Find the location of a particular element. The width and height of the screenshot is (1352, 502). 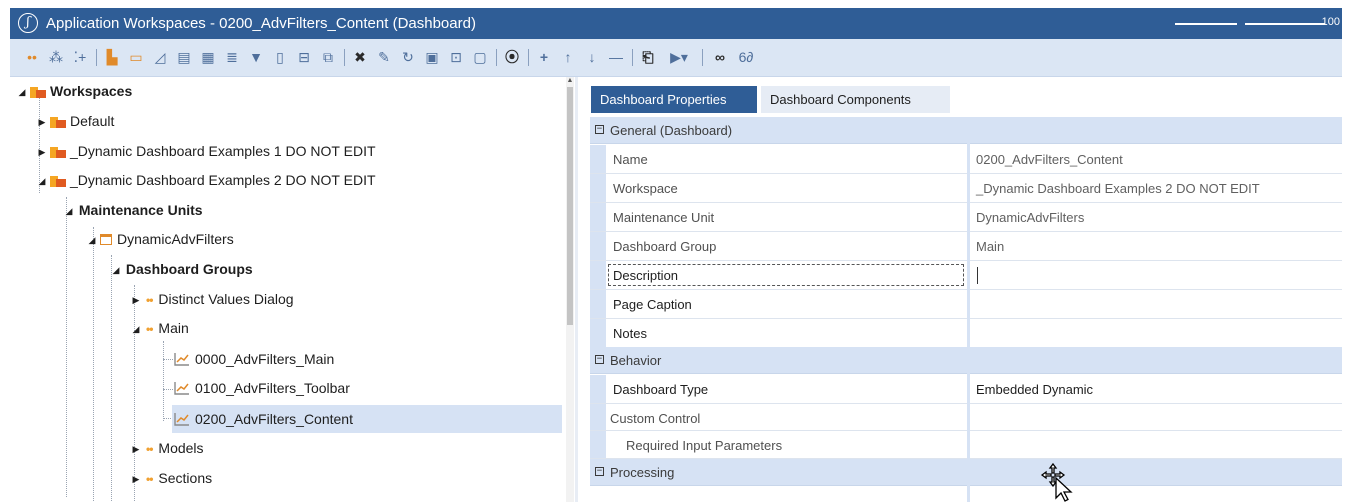

tree-node-label: Default is located at coordinates (92, 121).